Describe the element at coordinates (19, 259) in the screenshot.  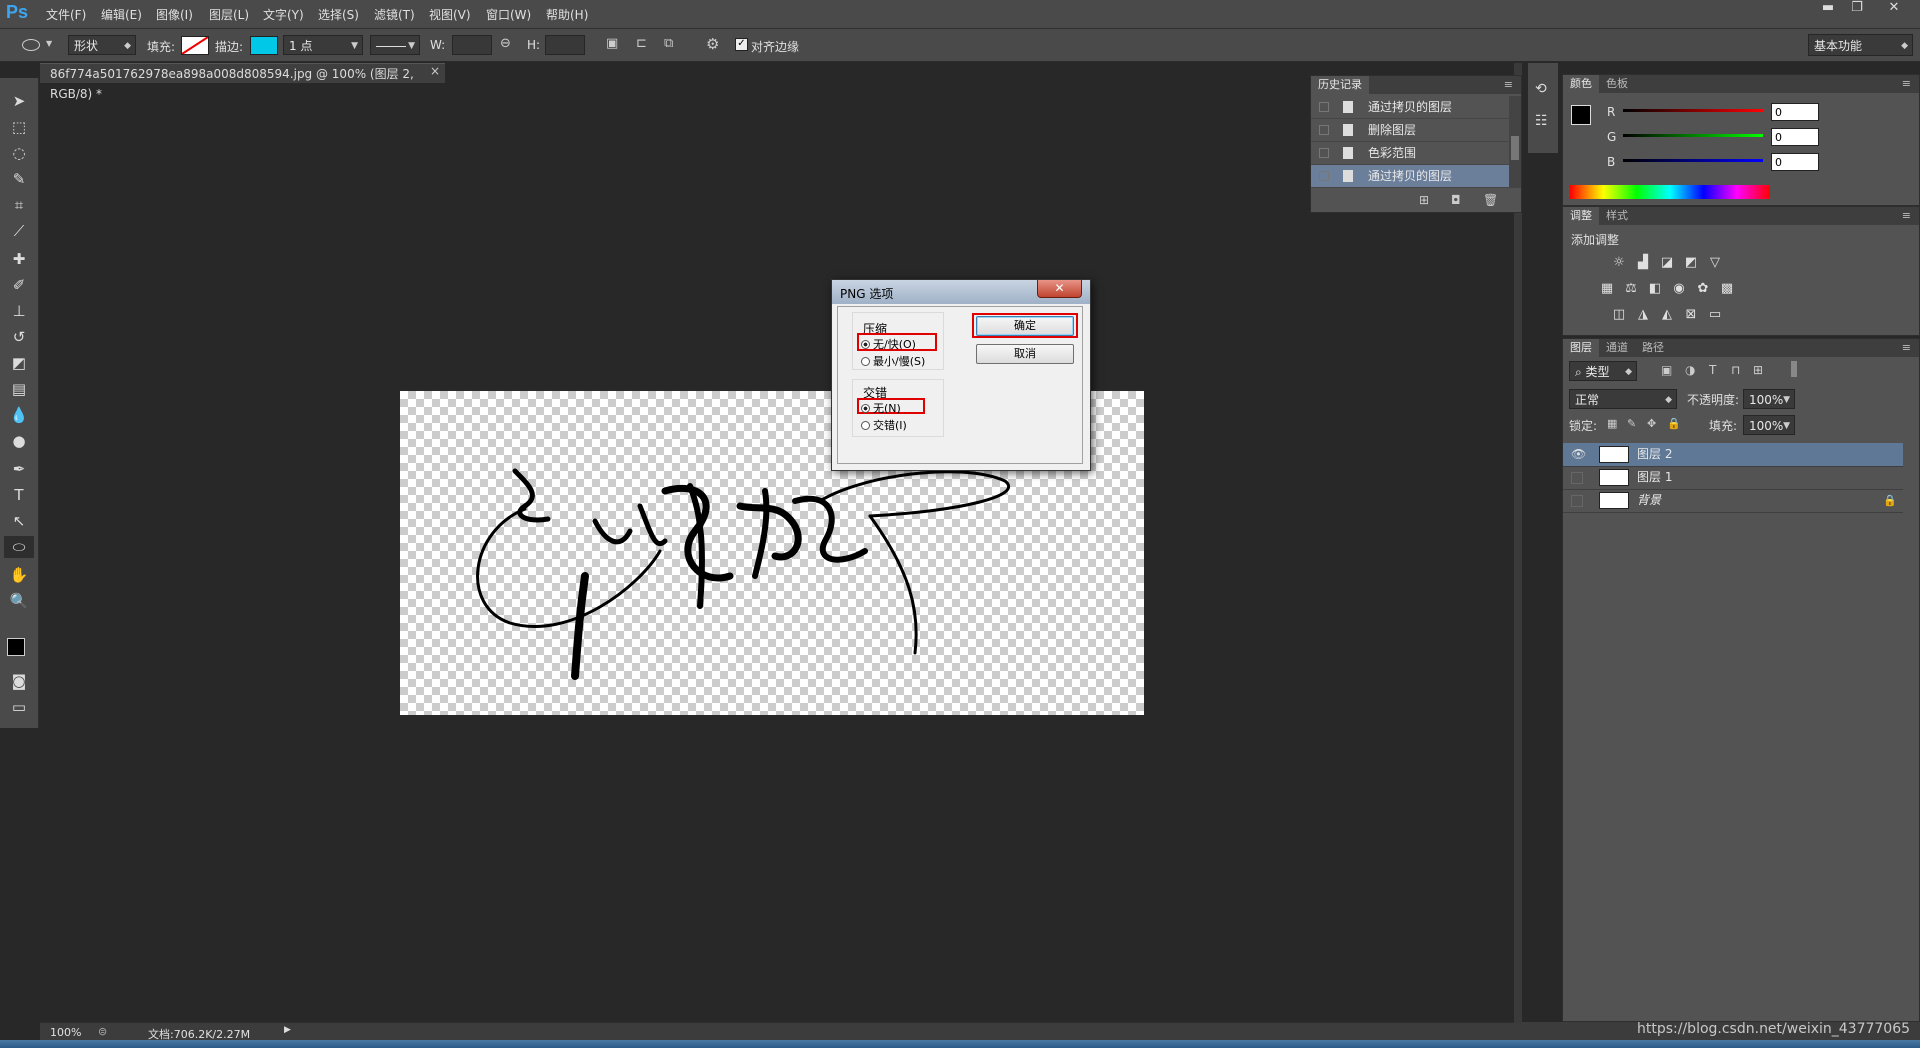
I see `healing-brush-tool-icon: ✚` at that location.